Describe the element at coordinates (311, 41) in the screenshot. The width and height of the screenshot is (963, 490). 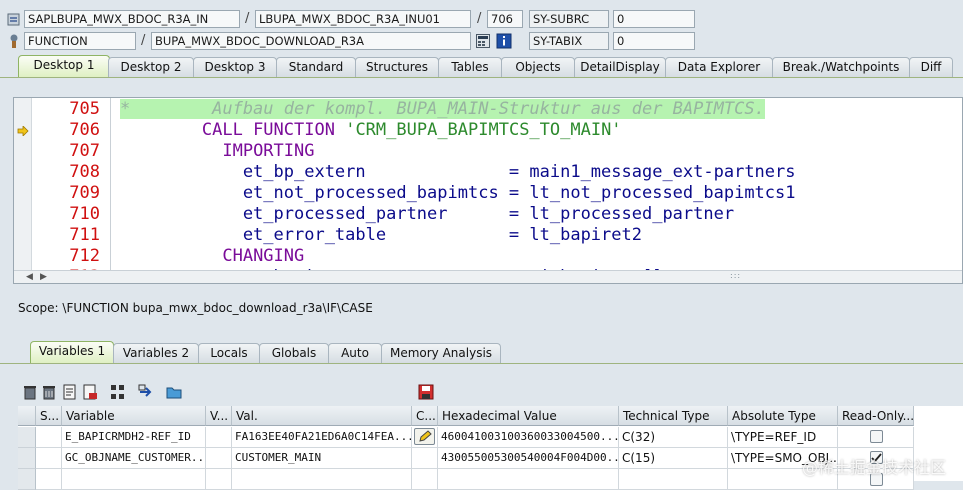
I see `function-name-field: BUPA_MWX_BDOC_DOWNLOAD_R3A` at that location.